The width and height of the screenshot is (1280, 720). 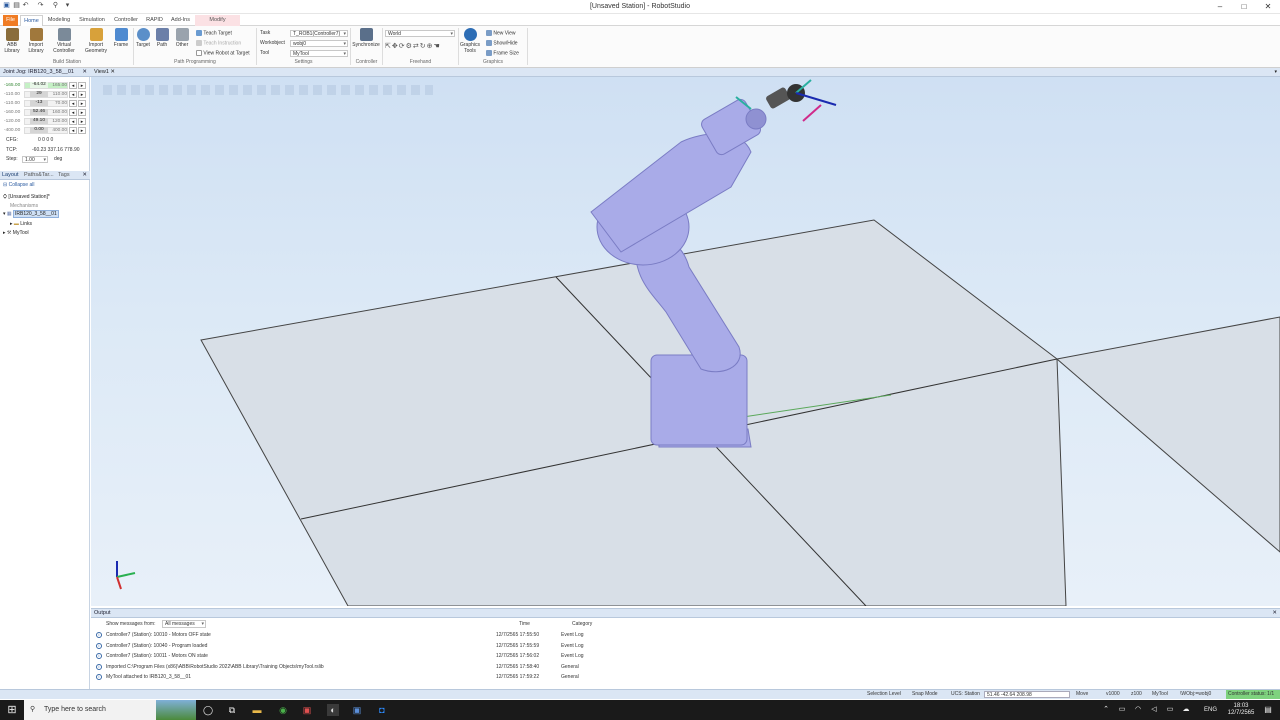 I want to click on move-instruction-select: Move, so click(x=1082, y=694).